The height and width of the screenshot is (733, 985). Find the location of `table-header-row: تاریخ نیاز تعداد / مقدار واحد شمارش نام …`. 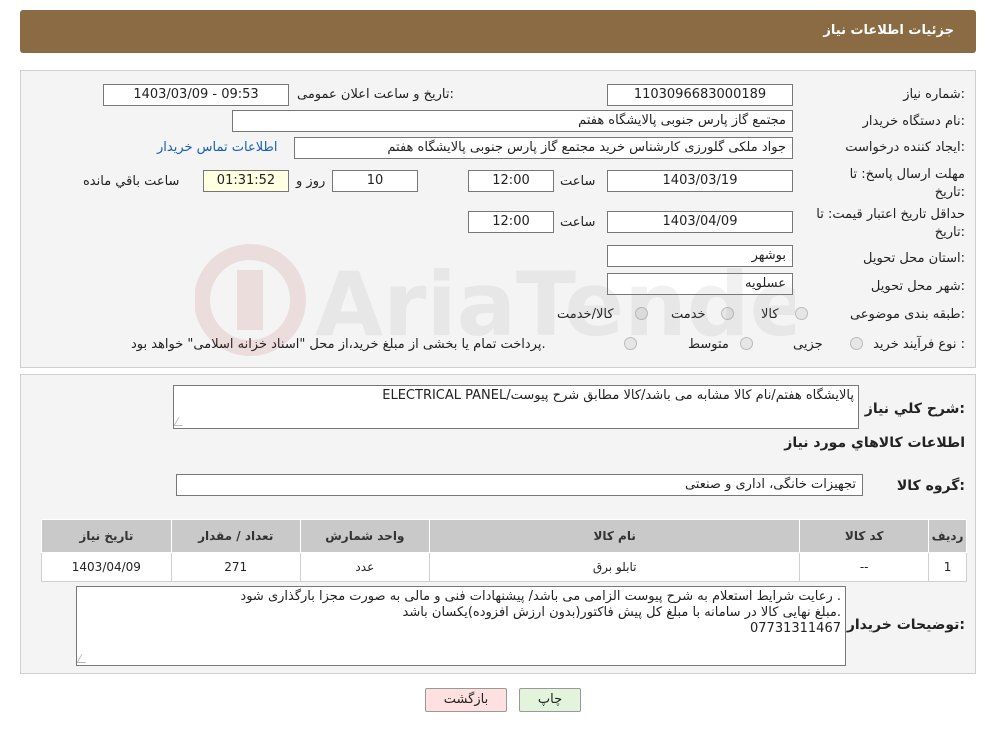

table-header-row: تاریخ نیاز تعداد / مقدار واحد شمارش نام … is located at coordinates (504, 536).